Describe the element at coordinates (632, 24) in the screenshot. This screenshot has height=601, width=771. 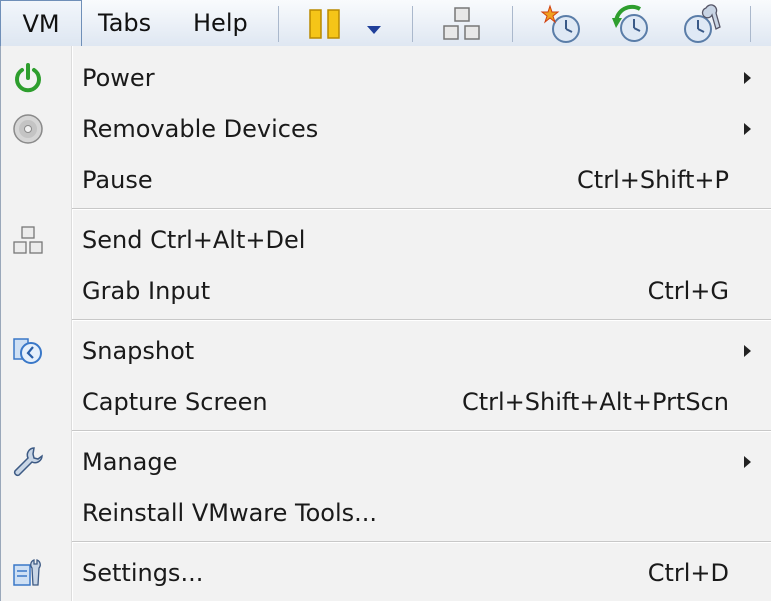
I see `revert-snapshot-icon` at that location.